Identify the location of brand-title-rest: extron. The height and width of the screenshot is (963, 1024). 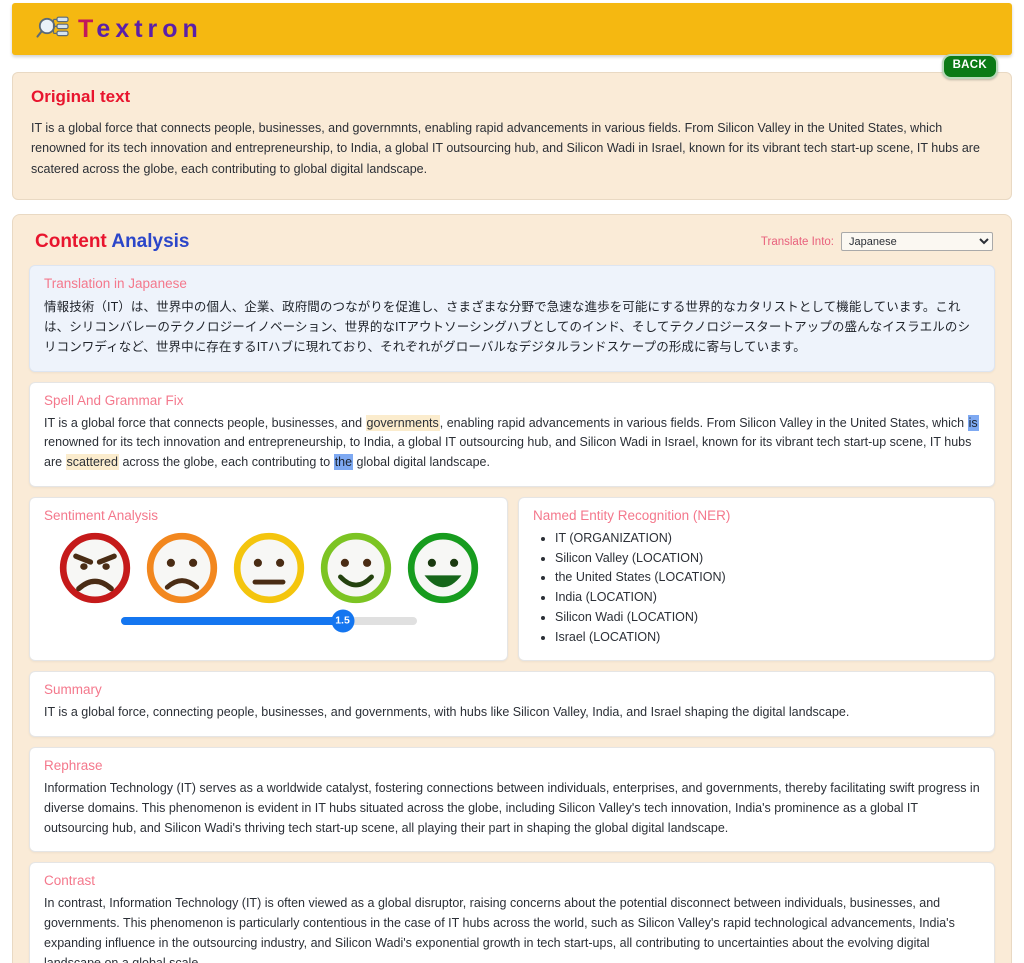
(149, 28).